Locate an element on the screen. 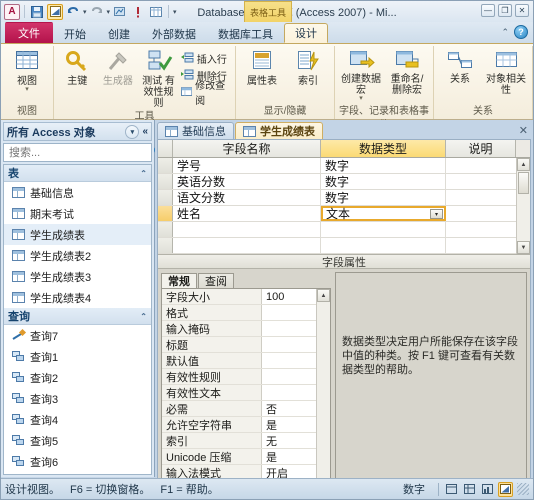 This screenshot has width=534, height=500. close-button: ✕ is located at coordinates (522, 10).